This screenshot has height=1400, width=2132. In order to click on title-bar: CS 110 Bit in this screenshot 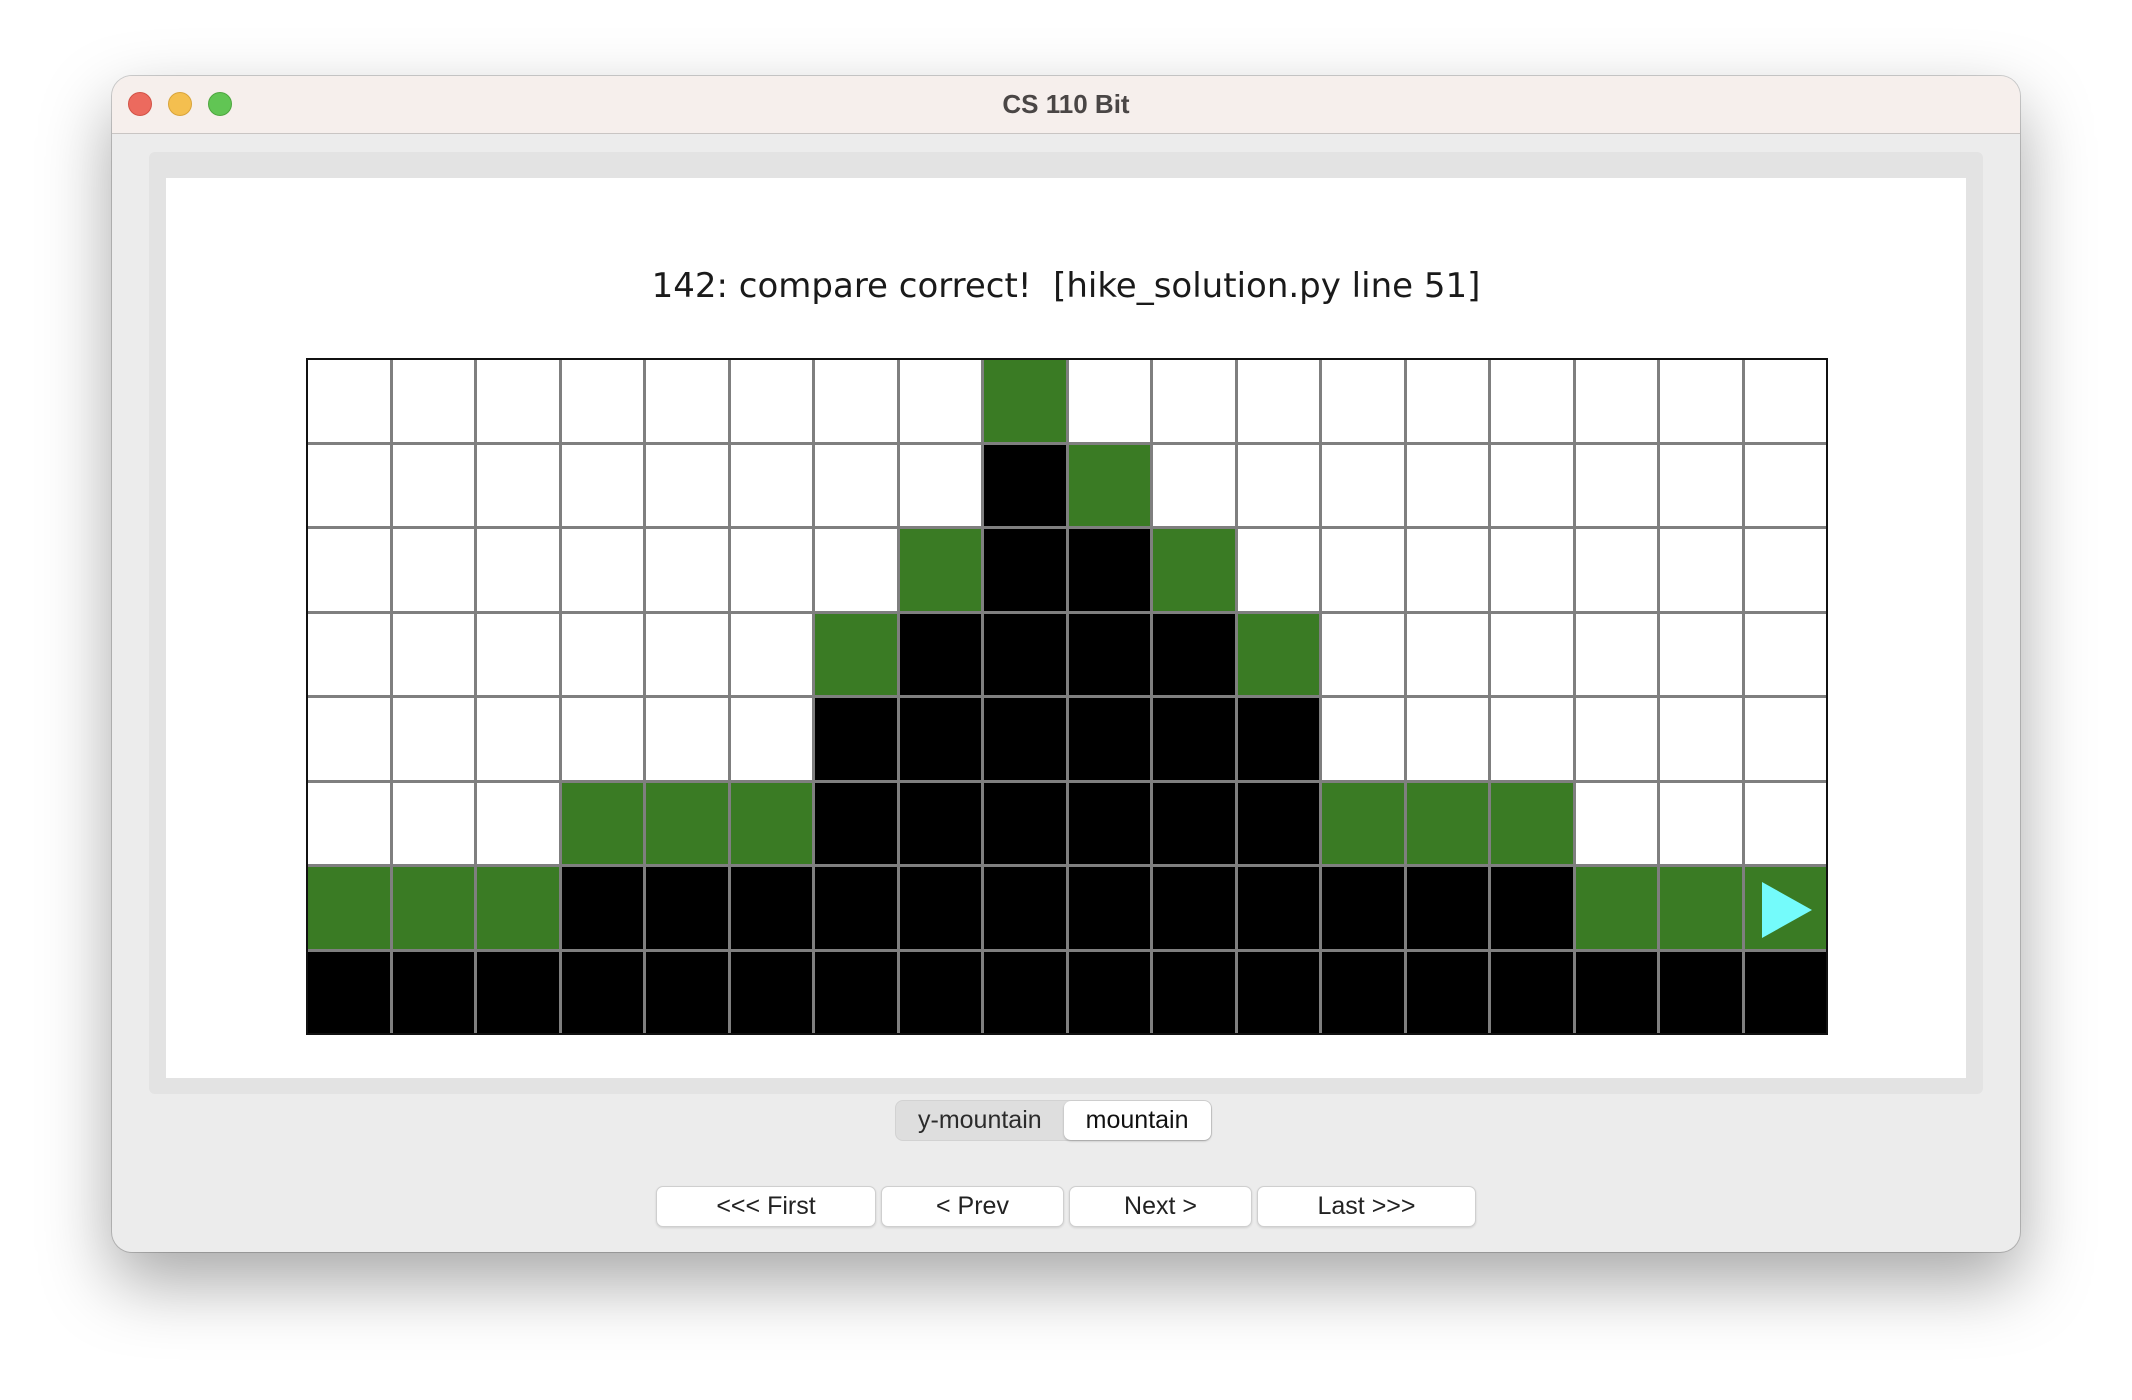, I will do `click(1066, 105)`.